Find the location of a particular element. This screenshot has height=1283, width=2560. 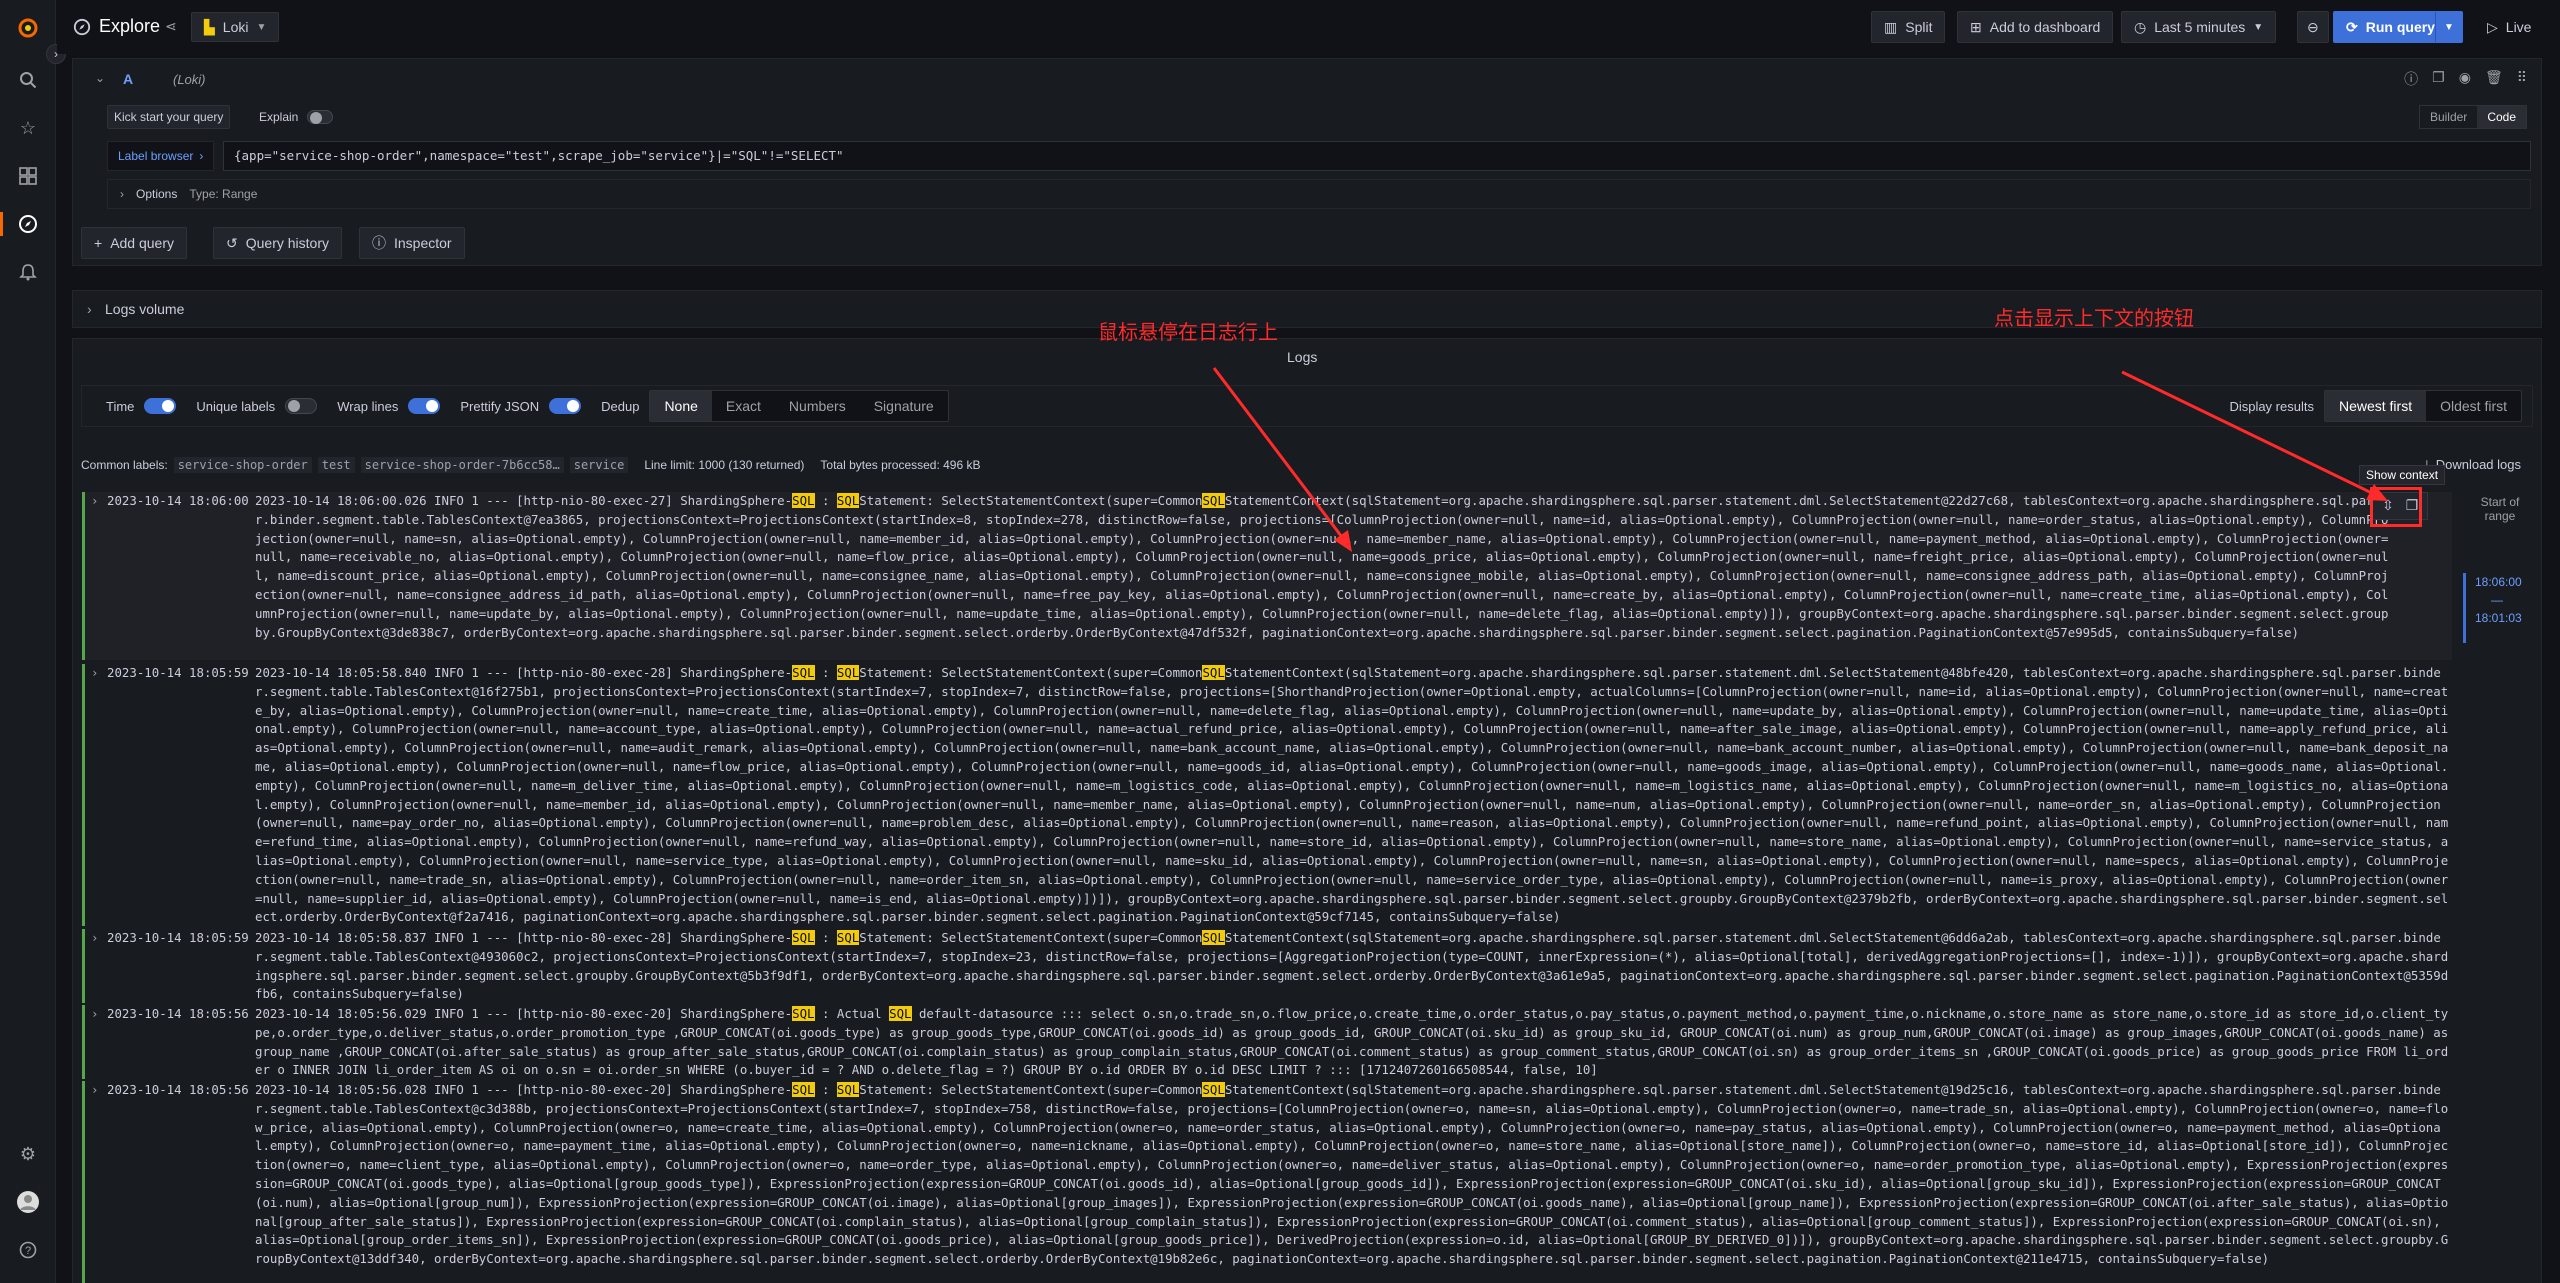

time-range-picker: ◷ Last 5 minutes ▼ is located at coordinates (2199, 27).